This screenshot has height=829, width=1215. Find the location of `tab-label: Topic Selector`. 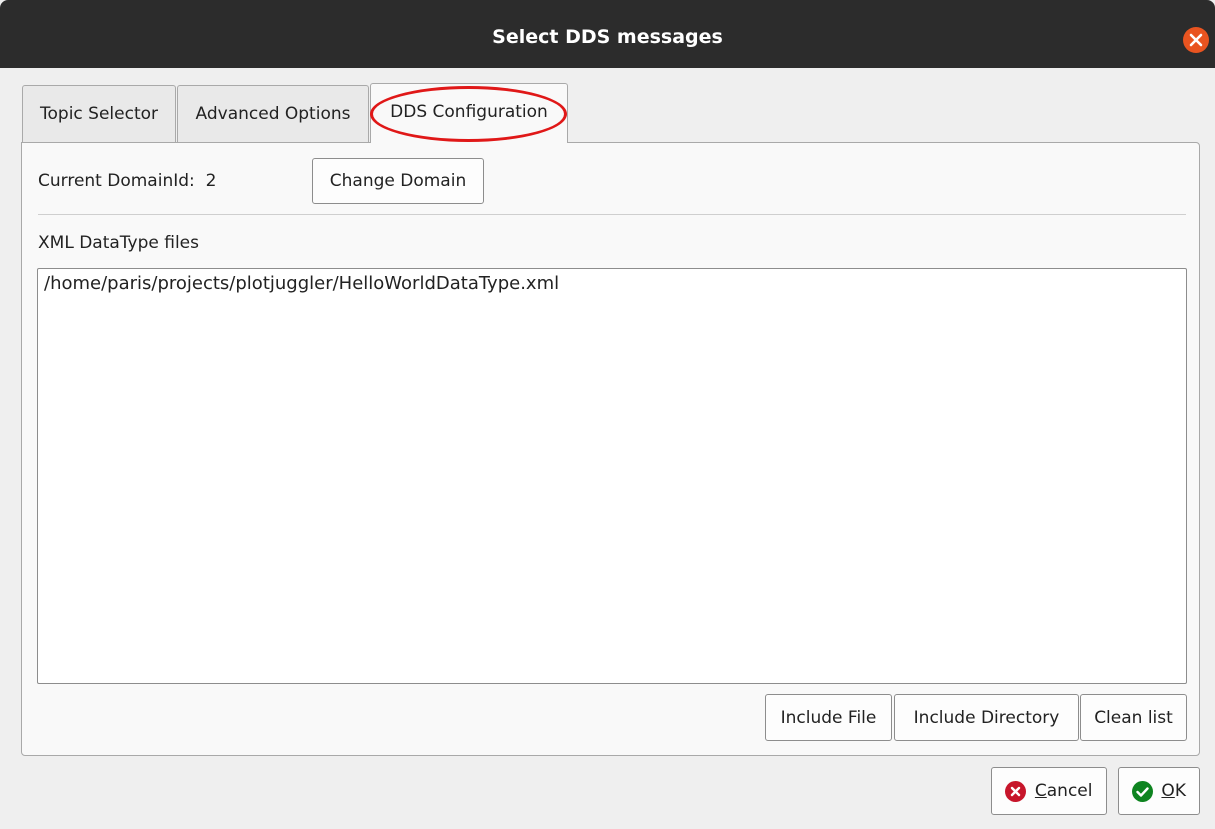

tab-label: Topic Selector is located at coordinates (99, 114).